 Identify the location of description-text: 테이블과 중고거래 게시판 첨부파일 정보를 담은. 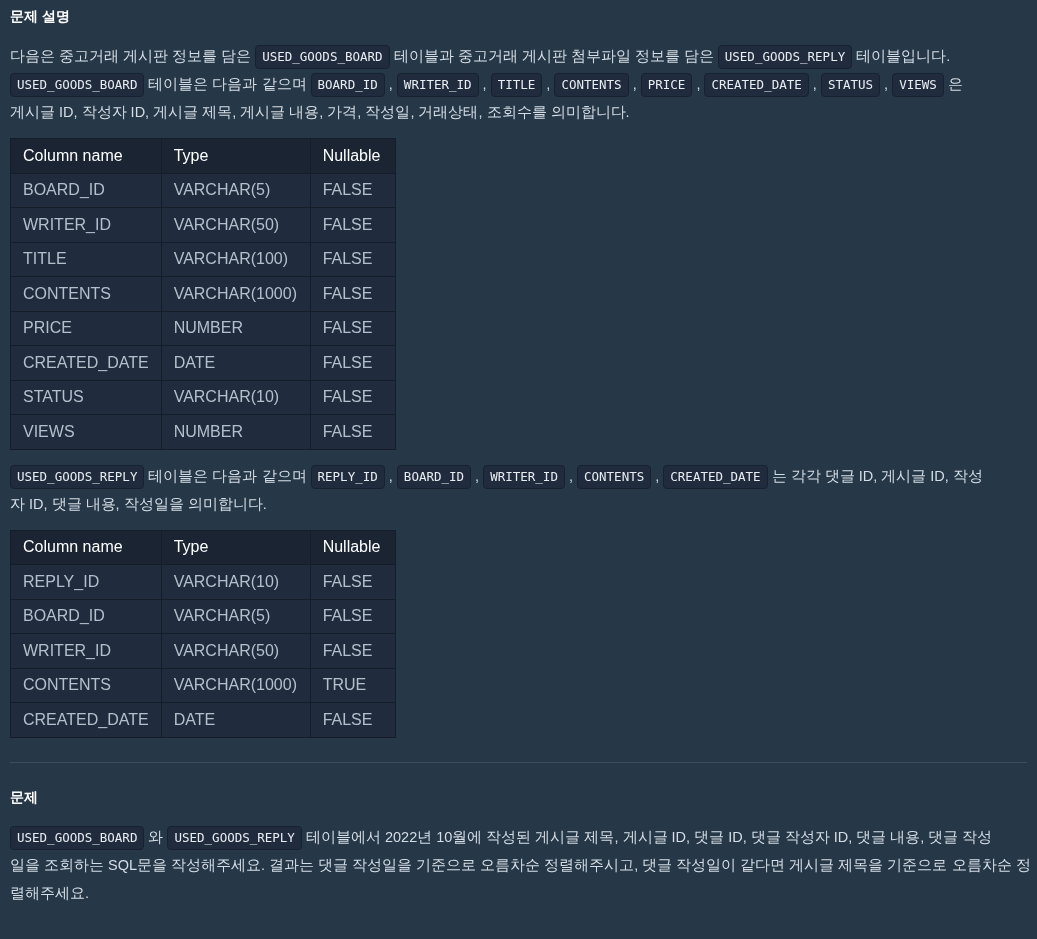
(553, 56).